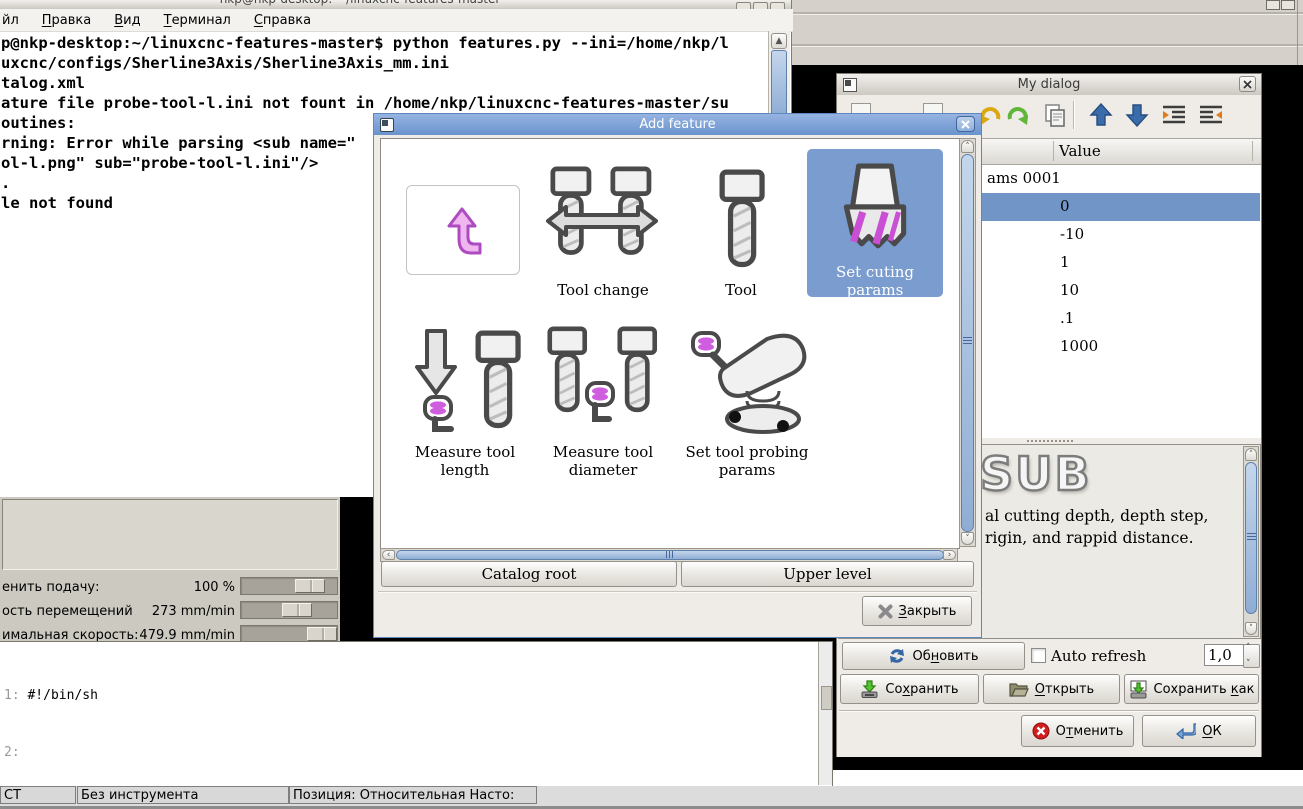 The width and height of the screenshot is (1303, 809). I want to click on upper-level-button: Upper level, so click(827, 574).